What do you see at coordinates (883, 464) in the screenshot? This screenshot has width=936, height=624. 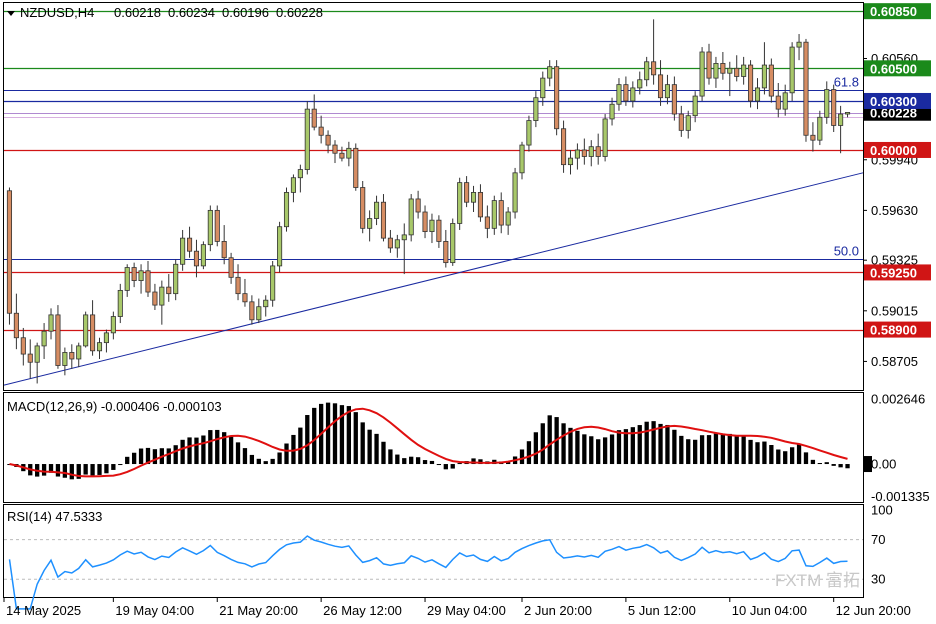 I see `macd-tick-label: 0.00` at bounding box center [883, 464].